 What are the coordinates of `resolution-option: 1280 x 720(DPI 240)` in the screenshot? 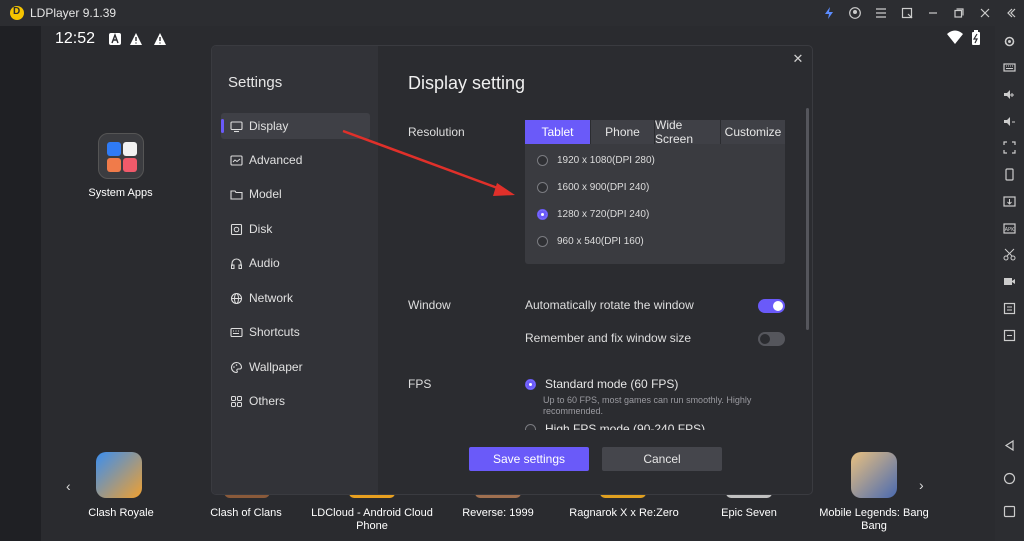 It's located at (593, 214).